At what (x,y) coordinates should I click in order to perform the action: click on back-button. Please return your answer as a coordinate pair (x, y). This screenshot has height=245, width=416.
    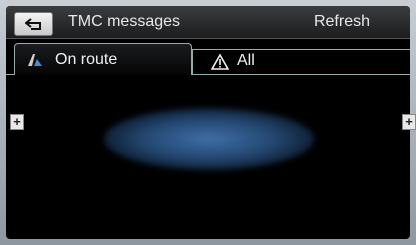
    Looking at the image, I should click on (33, 24).